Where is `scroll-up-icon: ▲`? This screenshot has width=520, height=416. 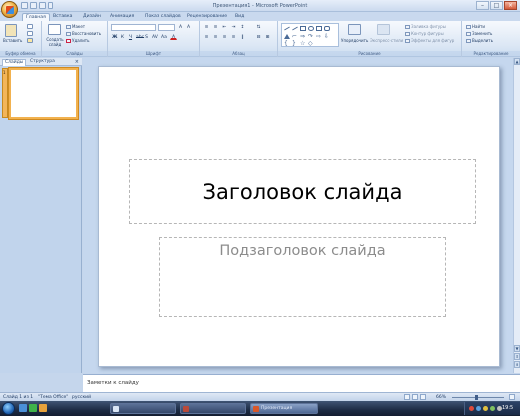 scroll-up-icon: ▲ is located at coordinates (517, 61).